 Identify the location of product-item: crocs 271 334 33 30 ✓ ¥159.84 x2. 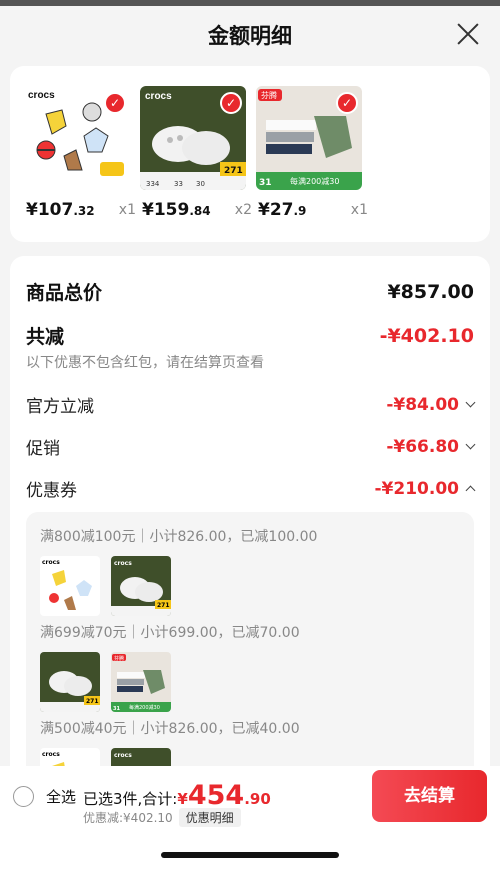
(196, 153).